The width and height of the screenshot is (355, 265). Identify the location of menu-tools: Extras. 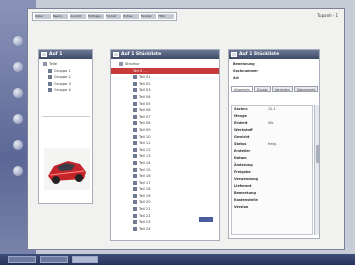
(131, 16).